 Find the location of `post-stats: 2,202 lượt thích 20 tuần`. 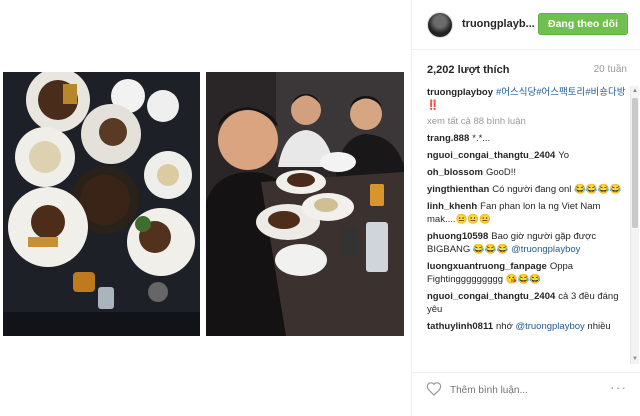

post-stats: 2,202 lượt thích 20 tuần is located at coordinates (526, 70).